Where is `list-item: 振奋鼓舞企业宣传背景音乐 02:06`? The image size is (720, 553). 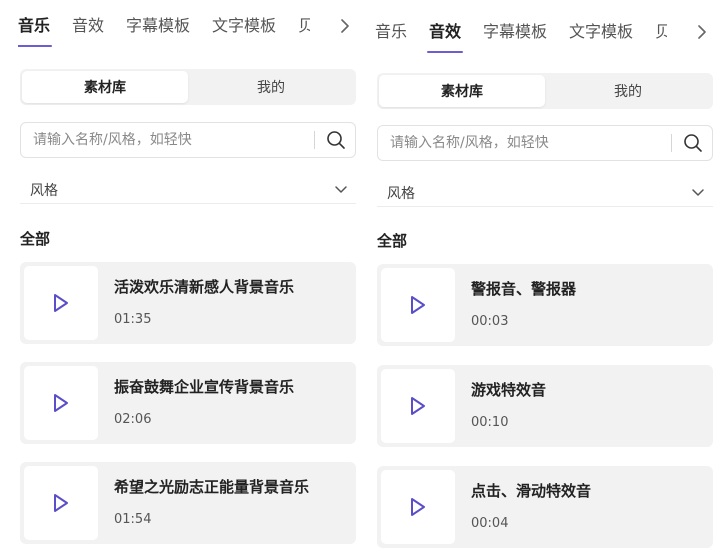 list-item: 振奋鼓舞企业宣传背景音乐 02:06 is located at coordinates (188, 403).